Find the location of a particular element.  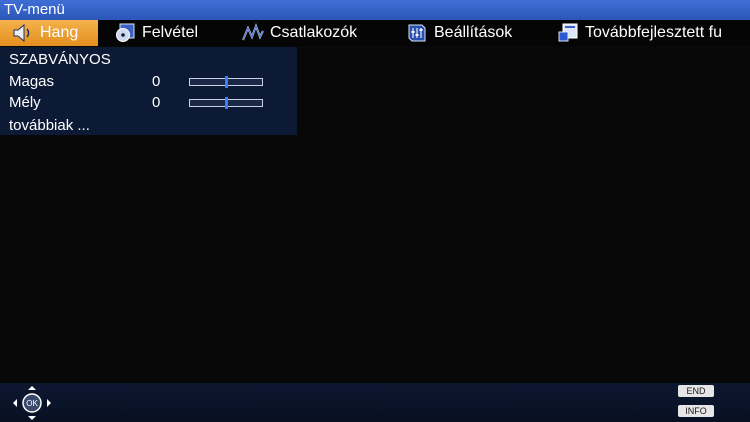

info-key-badge: INFO is located at coordinates (696, 411).